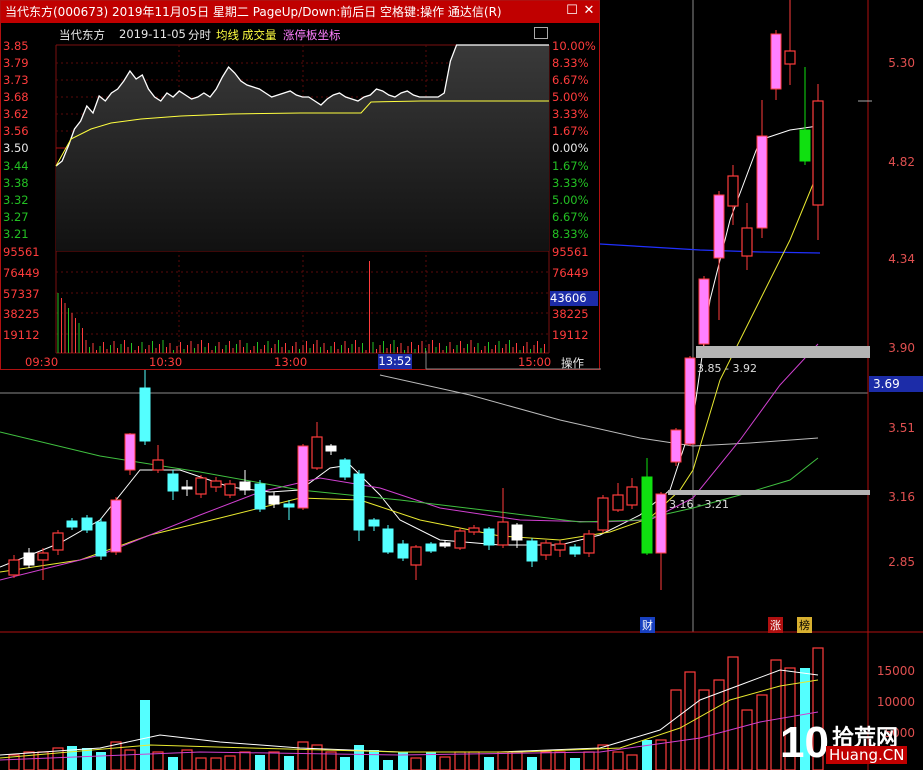  Describe the element at coordinates (574, 298) in the screenshot. I see `cursor-volume-tag: 43606` at that location.